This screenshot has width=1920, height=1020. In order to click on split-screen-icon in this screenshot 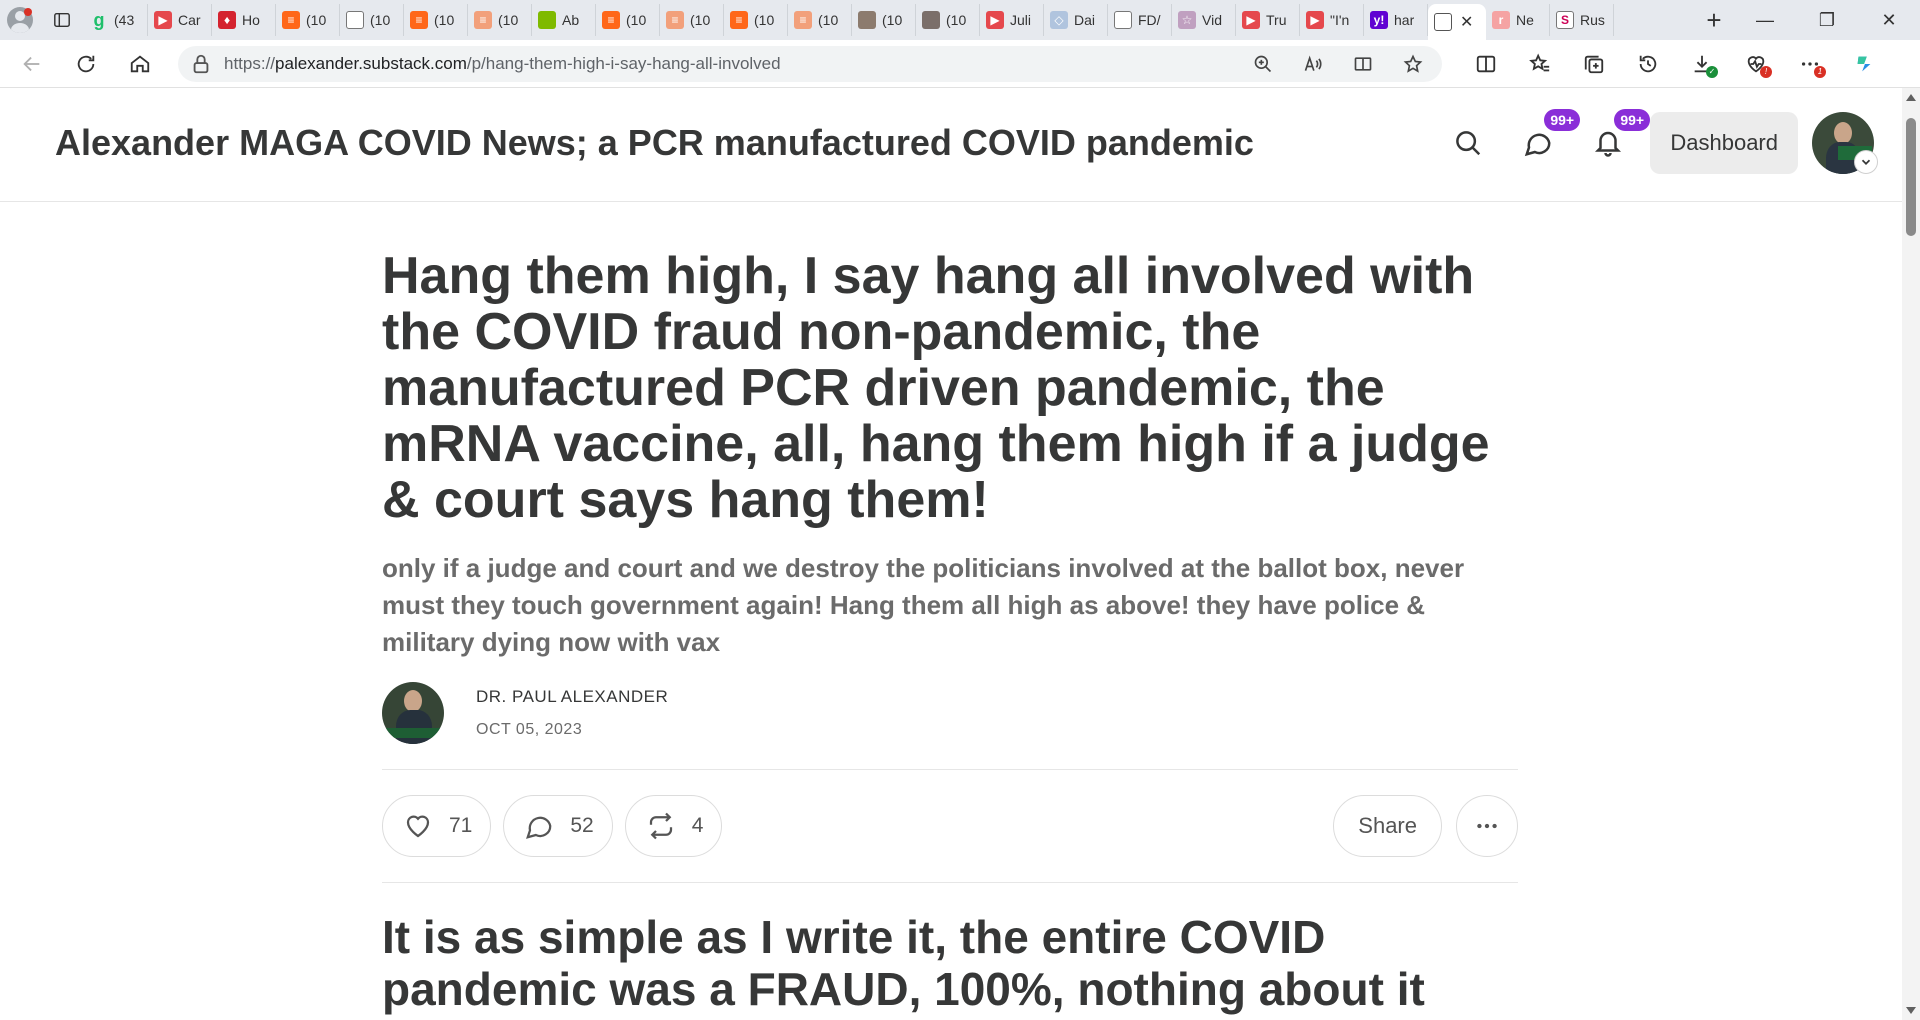, I will do `click(1486, 64)`.